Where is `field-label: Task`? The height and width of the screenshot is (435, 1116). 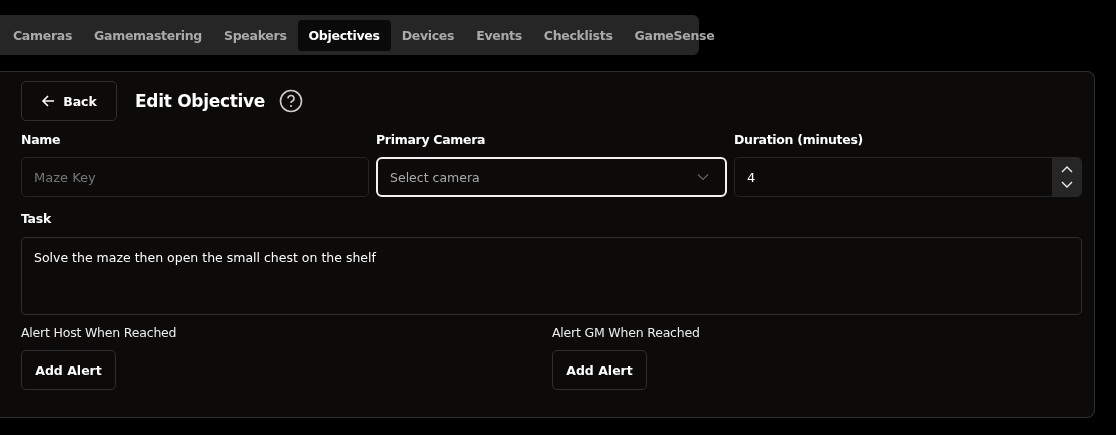 field-label: Task is located at coordinates (36, 218).